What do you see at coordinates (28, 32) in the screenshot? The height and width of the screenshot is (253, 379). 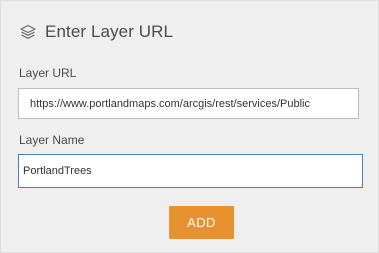 I see `layers-icon` at bounding box center [28, 32].